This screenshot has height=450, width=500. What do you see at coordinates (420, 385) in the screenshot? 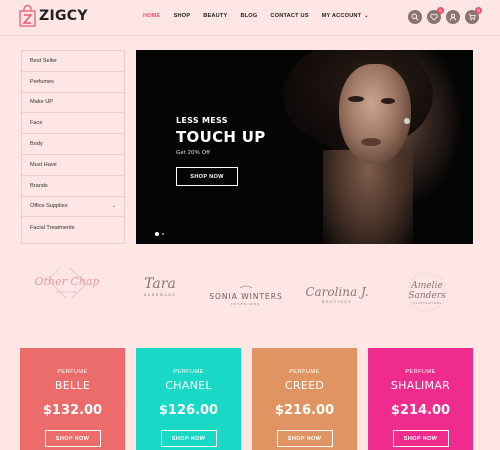
I see `product-name: SHALIMAR` at bounding box center [420, 385].